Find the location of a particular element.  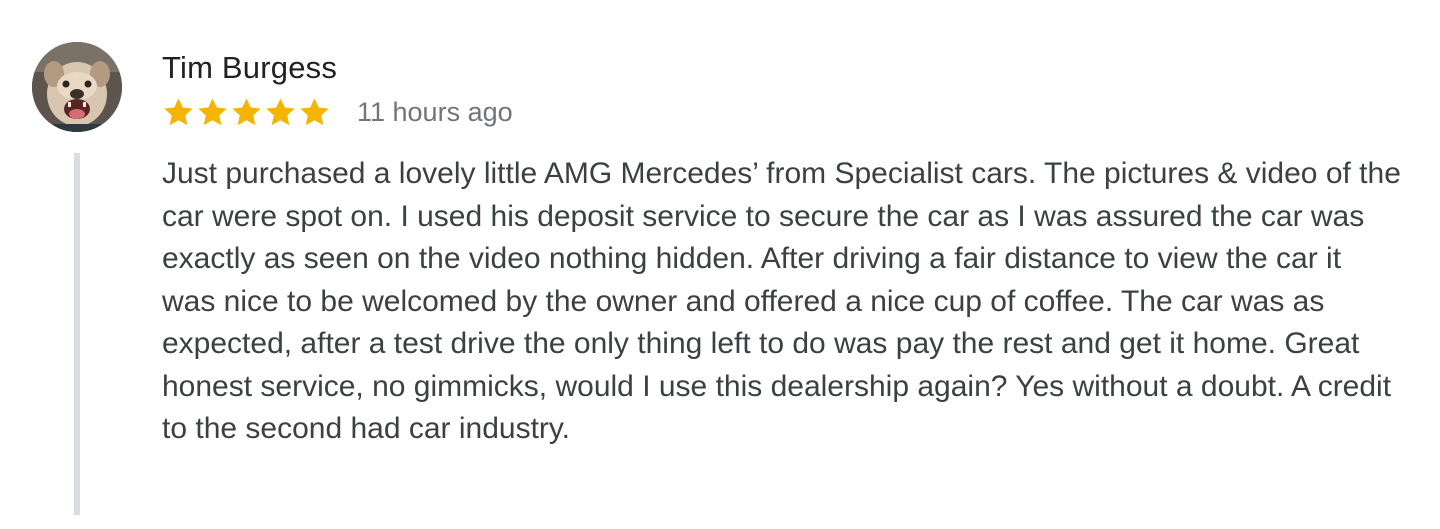

star-rating is located at coordinates (246, 112).